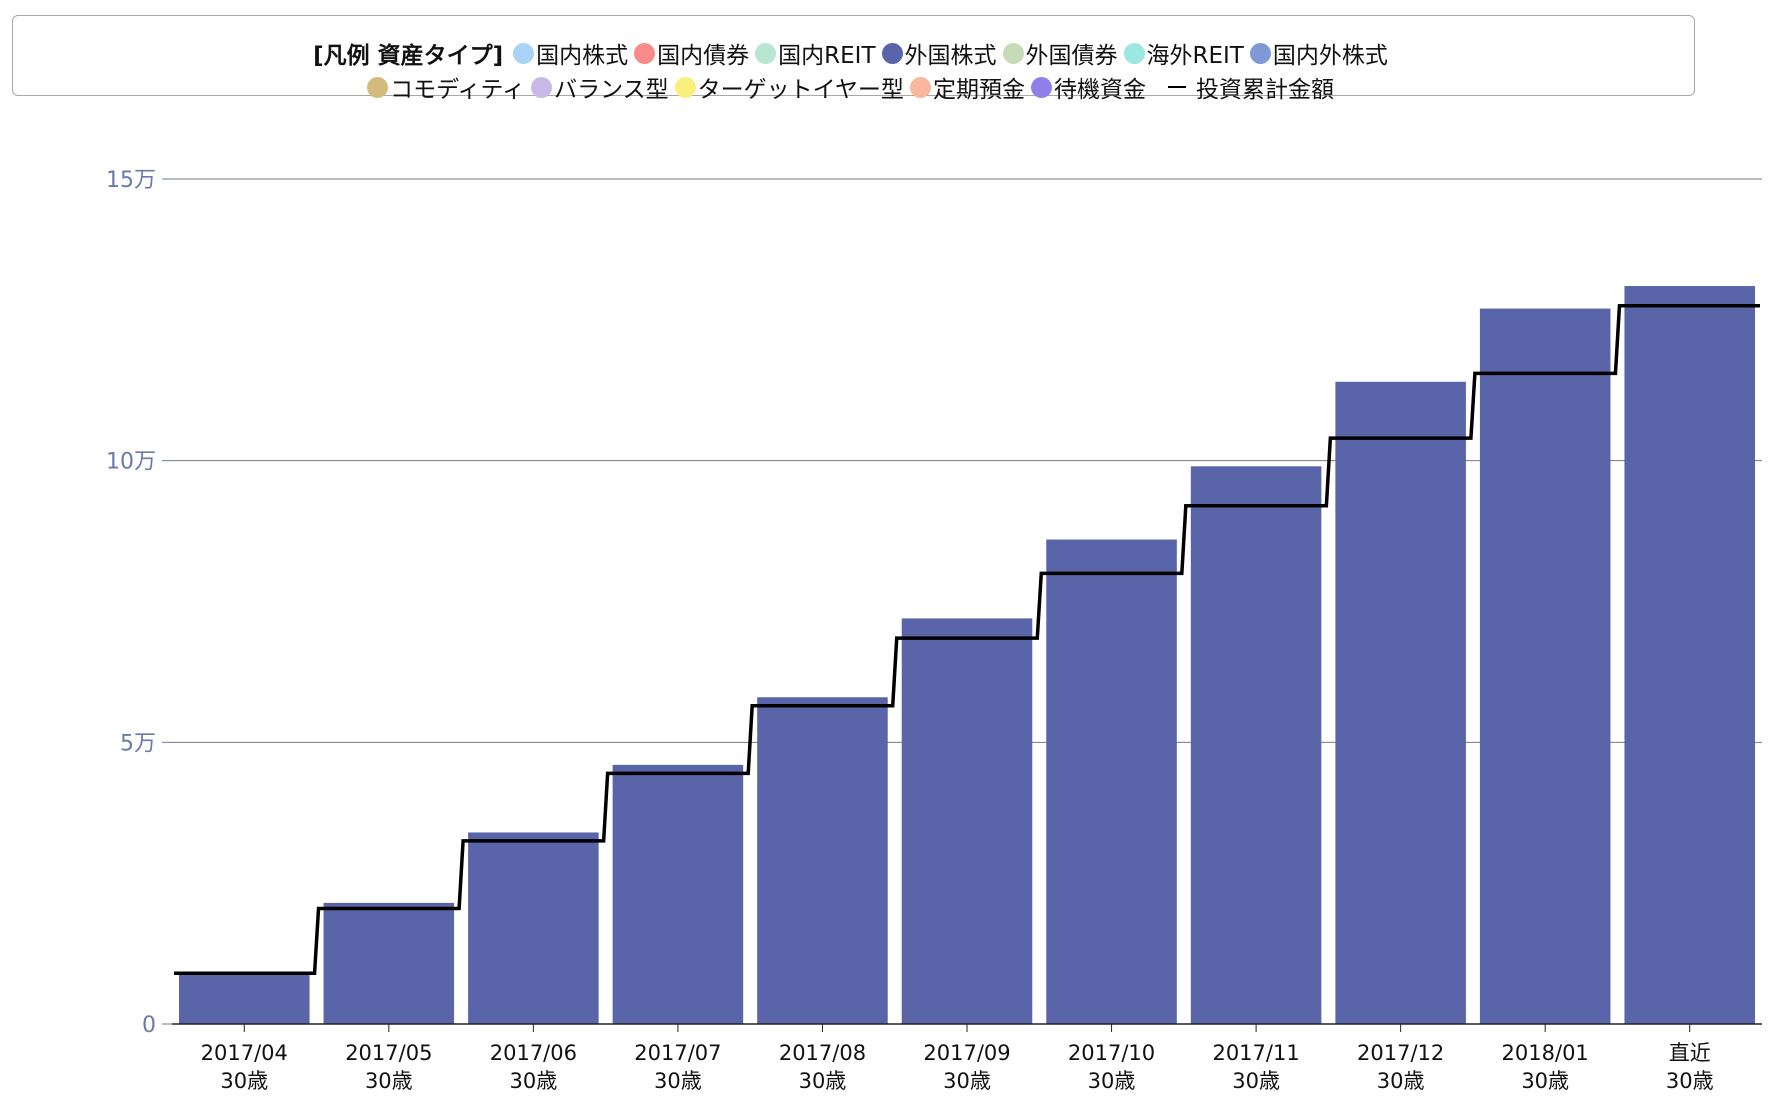 This screenshot has height=1104, width=1778. What do you see at coordinates (677, 1053) in the screenshot?
I see `x-tick-label: 2017/07` at bounding box center [677, 1053].